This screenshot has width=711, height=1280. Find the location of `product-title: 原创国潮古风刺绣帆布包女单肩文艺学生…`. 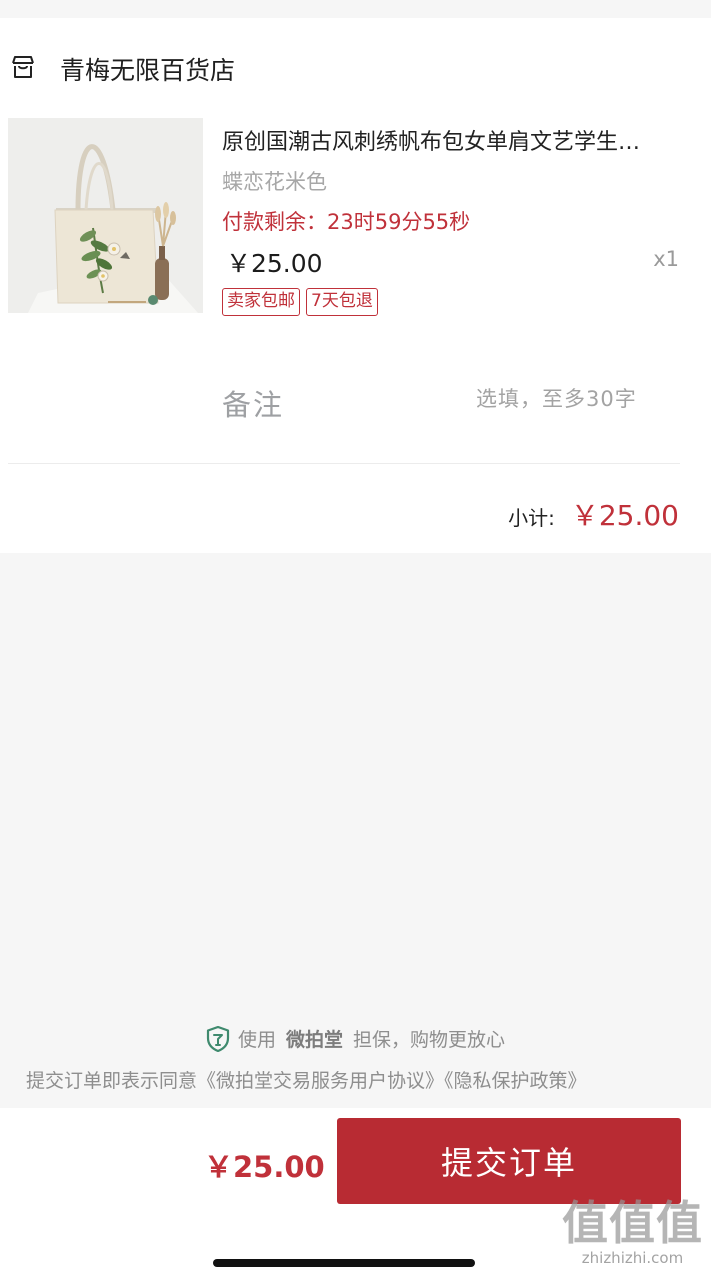

product-title: 原创国潮古风刺绣帆布包女单肩文艺学生… is located at coordinates (447, 140).